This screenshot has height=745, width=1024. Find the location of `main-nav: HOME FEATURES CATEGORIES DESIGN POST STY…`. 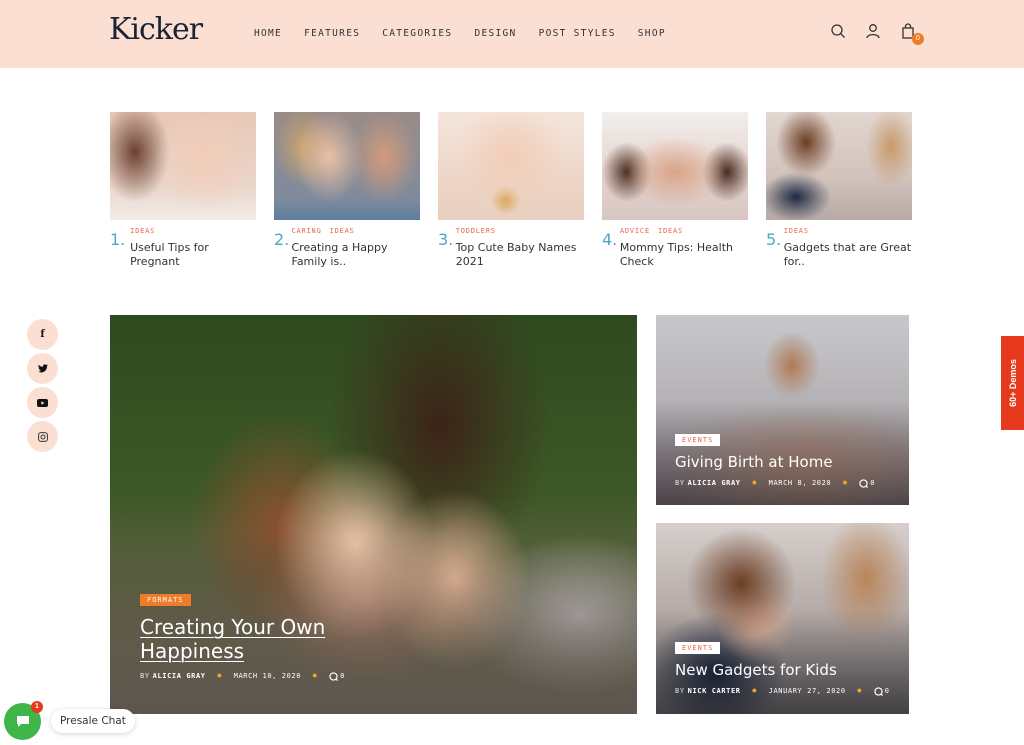

main-nav: HOME FEATURES CATEGORIES DESIGN POST STY… is located at coordinates (471, 33).